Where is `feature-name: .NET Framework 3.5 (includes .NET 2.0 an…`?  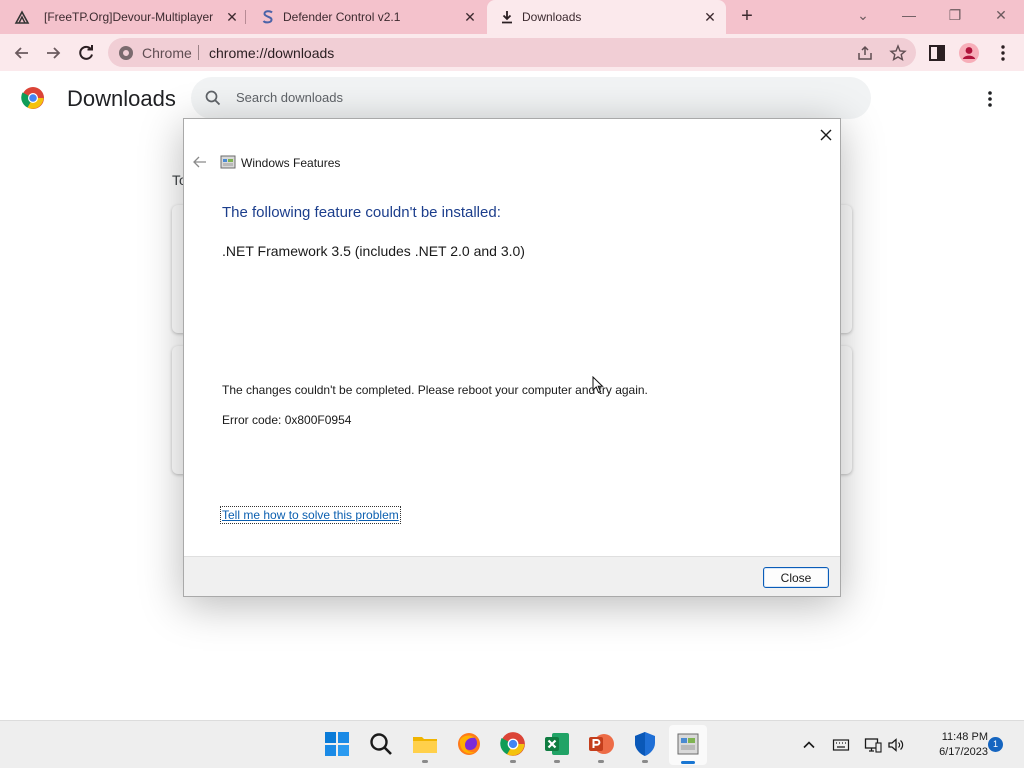
feature-name: .NET Framework 3.5 (includes .NET 2.0 an… is located at coordinates (373, 251).